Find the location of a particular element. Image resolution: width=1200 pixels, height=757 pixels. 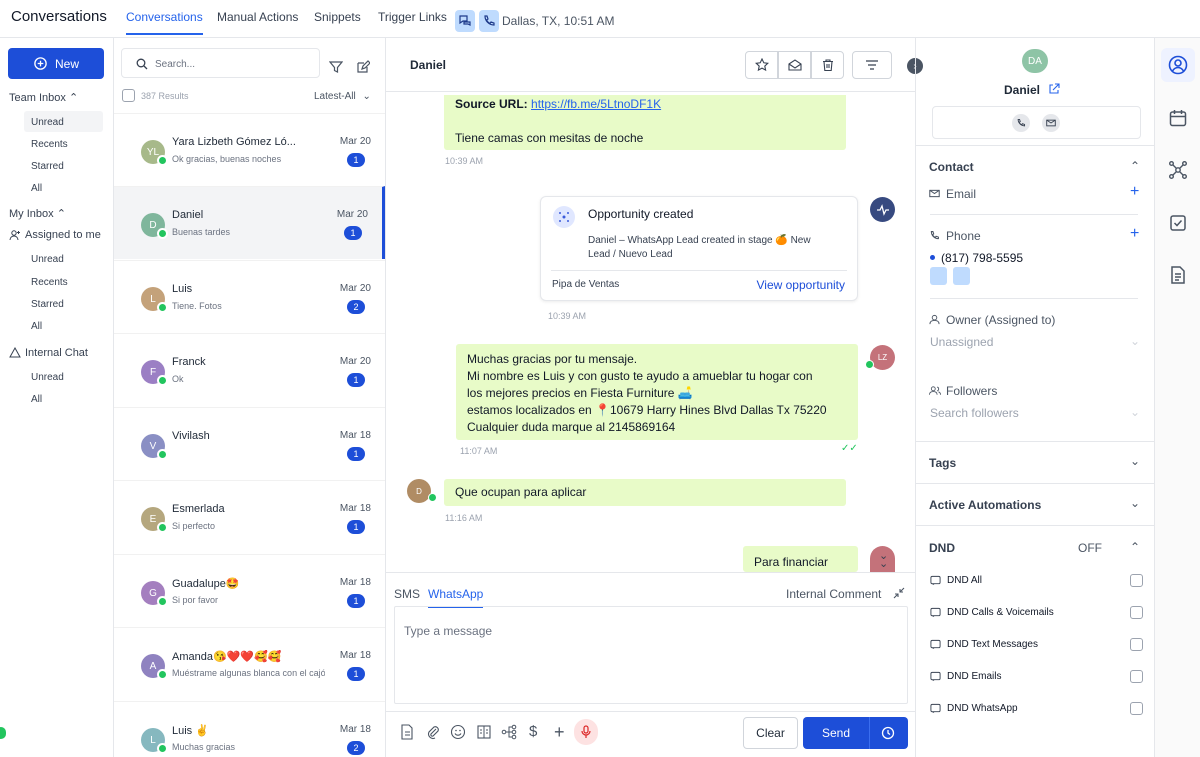

add-email-button: + is located at coordinates (1134, 192).